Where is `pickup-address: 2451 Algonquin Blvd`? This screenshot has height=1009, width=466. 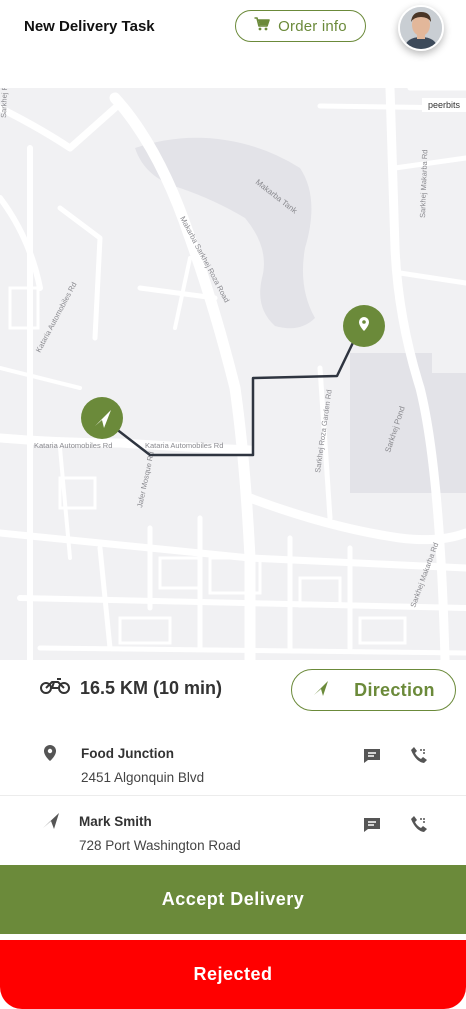
pickup-address: 2451 Algonquin Blvd is located at coordinates (143, 777).